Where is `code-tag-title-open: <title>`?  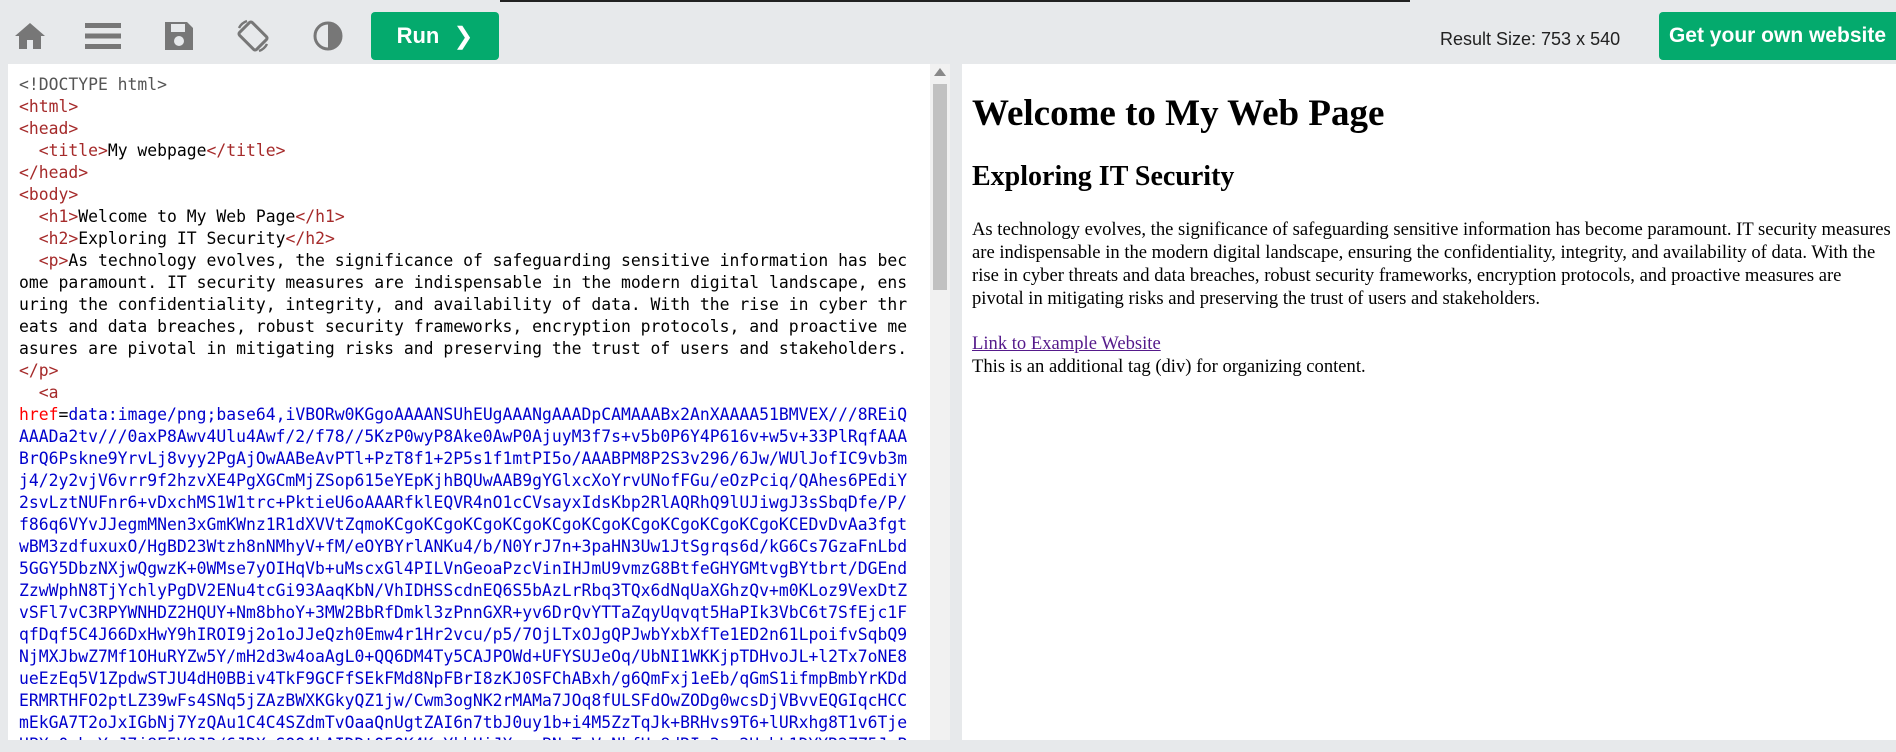
code-tag-title-open: <title> is located at coordinates (73, 150).